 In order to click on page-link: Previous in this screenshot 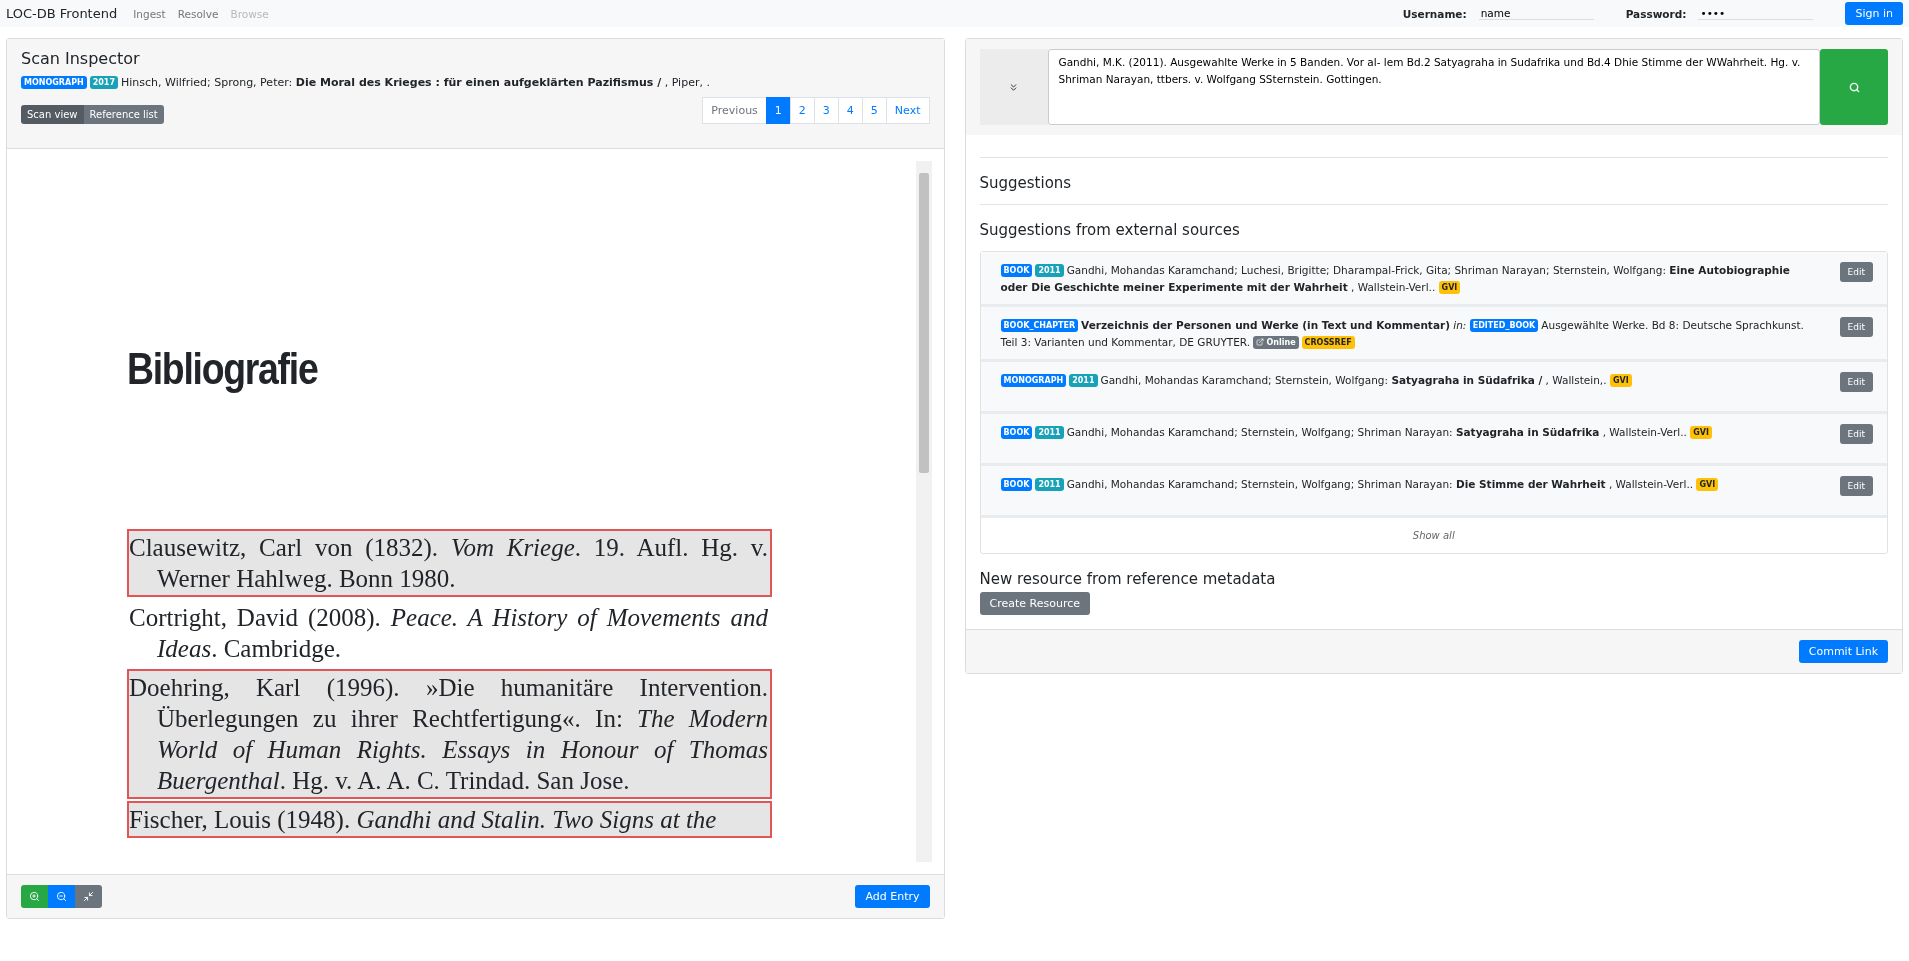, I will do `click(734, 110)`.